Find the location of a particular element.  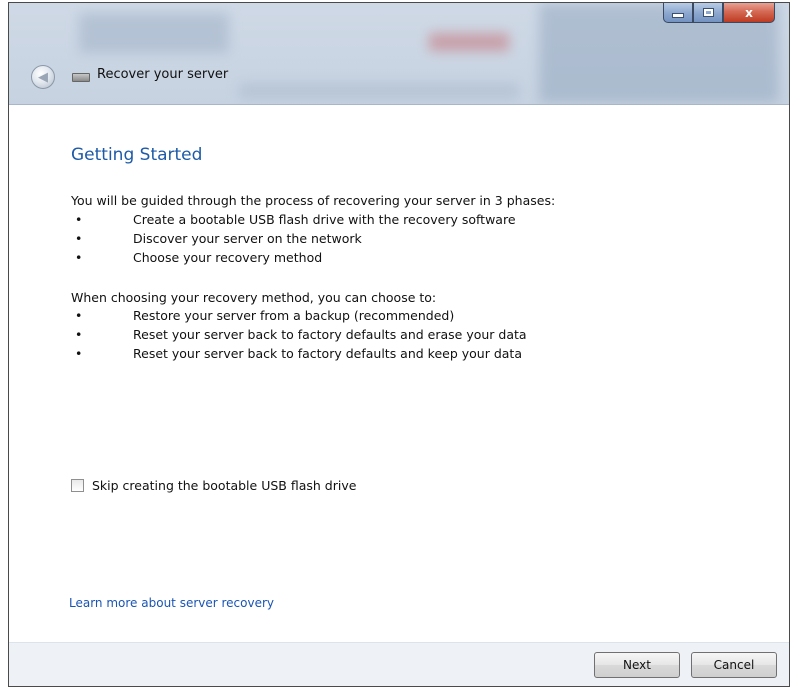

phase-text: Choose your recovery method is located at coordinates (228, 257).